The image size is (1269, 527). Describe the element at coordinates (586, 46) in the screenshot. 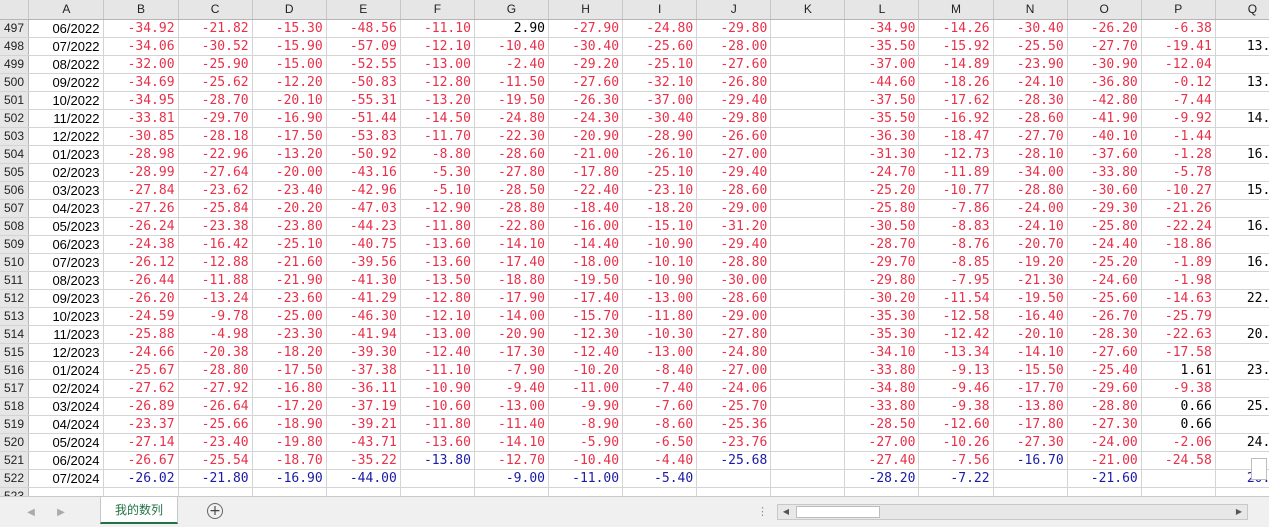

I see `cell-h: -30.40` at that location.